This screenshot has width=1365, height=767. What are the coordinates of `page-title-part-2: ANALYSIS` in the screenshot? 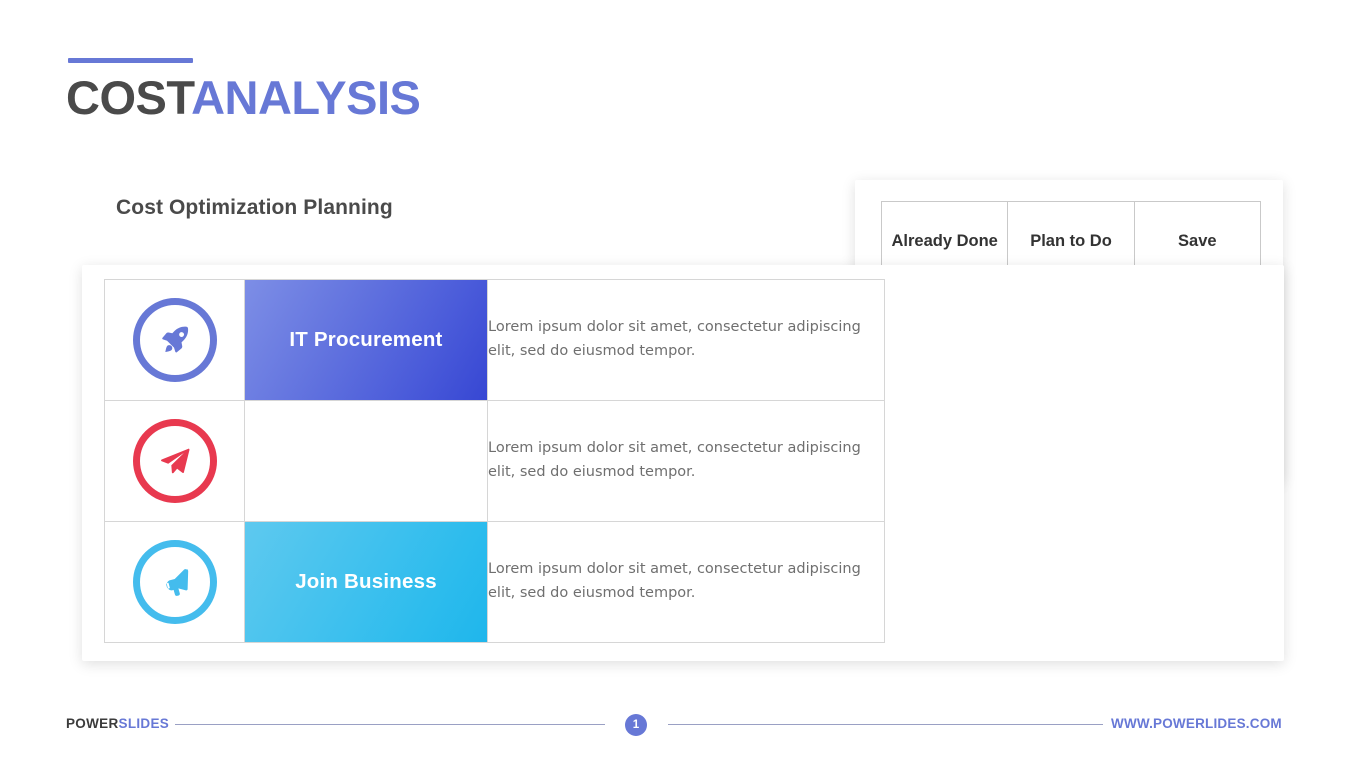 It's located at (306, 97).